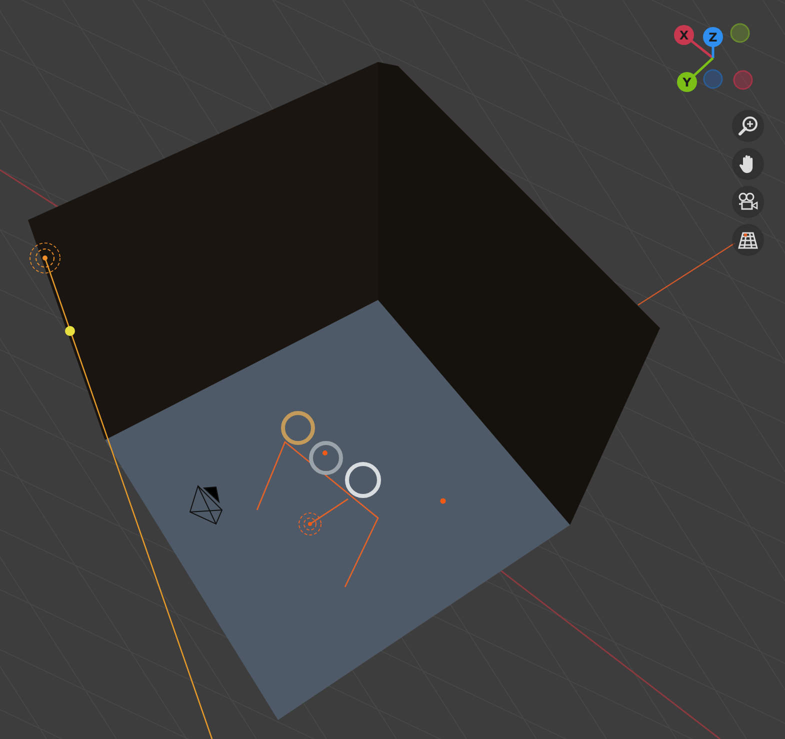 This screenshot has width=785, height=739. Describe the element at coordinates (748, 240) in the screenshot. I see `perspective-toggle-button` at that location.